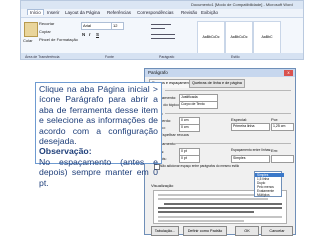 The image size is (320, 247). What do you see at coordinates (45, 31) in the screenshot?
I see `copy-button: Copiar` at bounding box center [45, 31].